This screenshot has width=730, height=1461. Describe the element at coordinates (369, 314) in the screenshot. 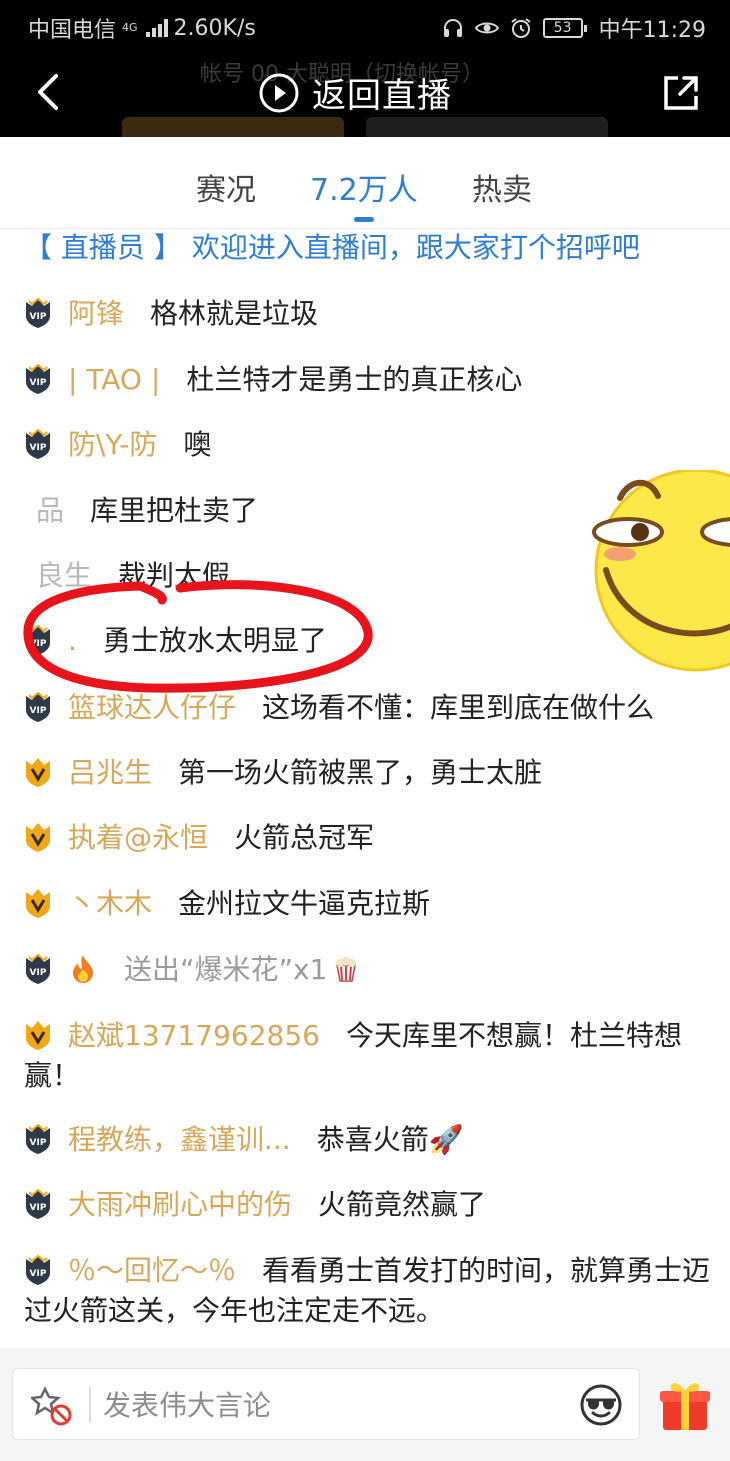

I see `chat-message: 阿锋 格林就是垃圾` at that location.